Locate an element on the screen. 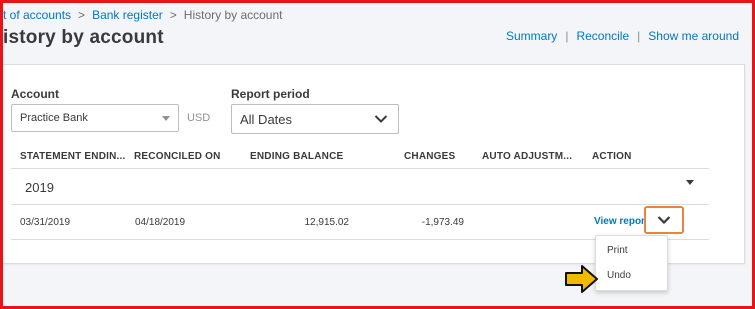  menu-item-print: Print is located at coordinates (617, 250).